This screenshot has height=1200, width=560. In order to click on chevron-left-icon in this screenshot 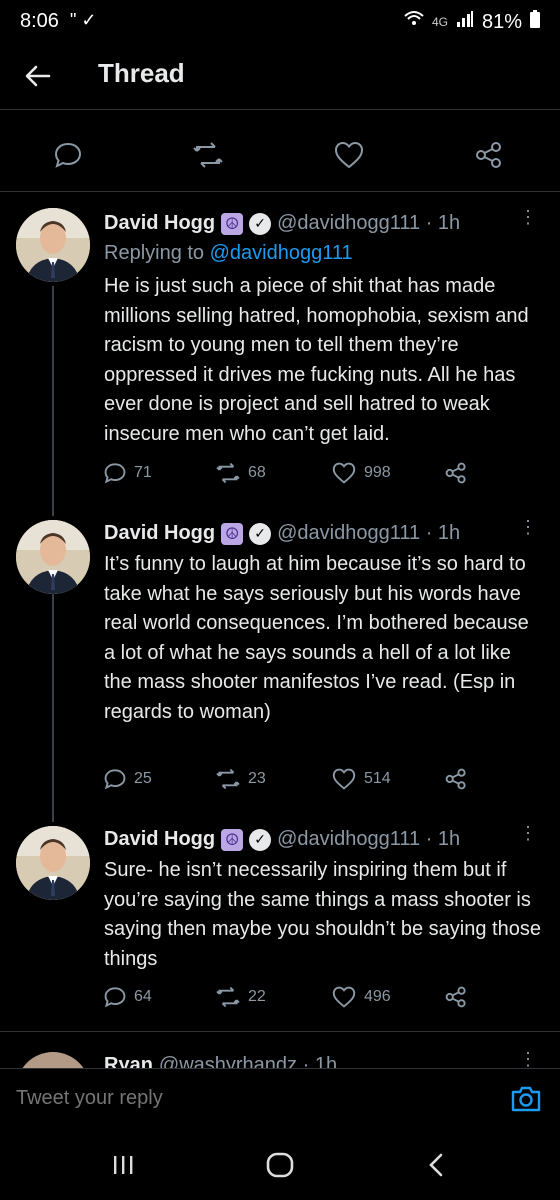, I will do `click(436, 1165)`.